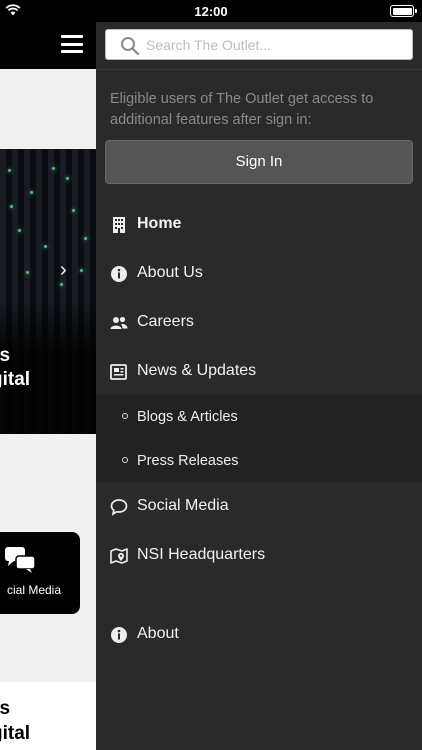 The width and height of the screenshot is (422, 750). I want to click on users-icon, so click(119, 322).